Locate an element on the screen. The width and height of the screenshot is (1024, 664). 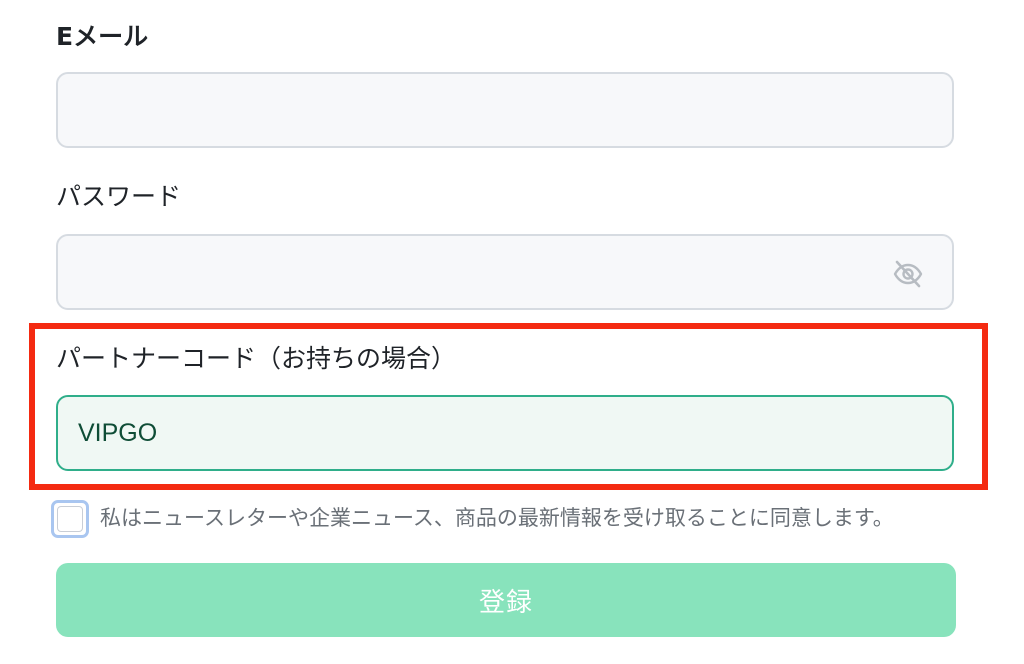
password-label: パスワード is located at coordinates (119, 196).